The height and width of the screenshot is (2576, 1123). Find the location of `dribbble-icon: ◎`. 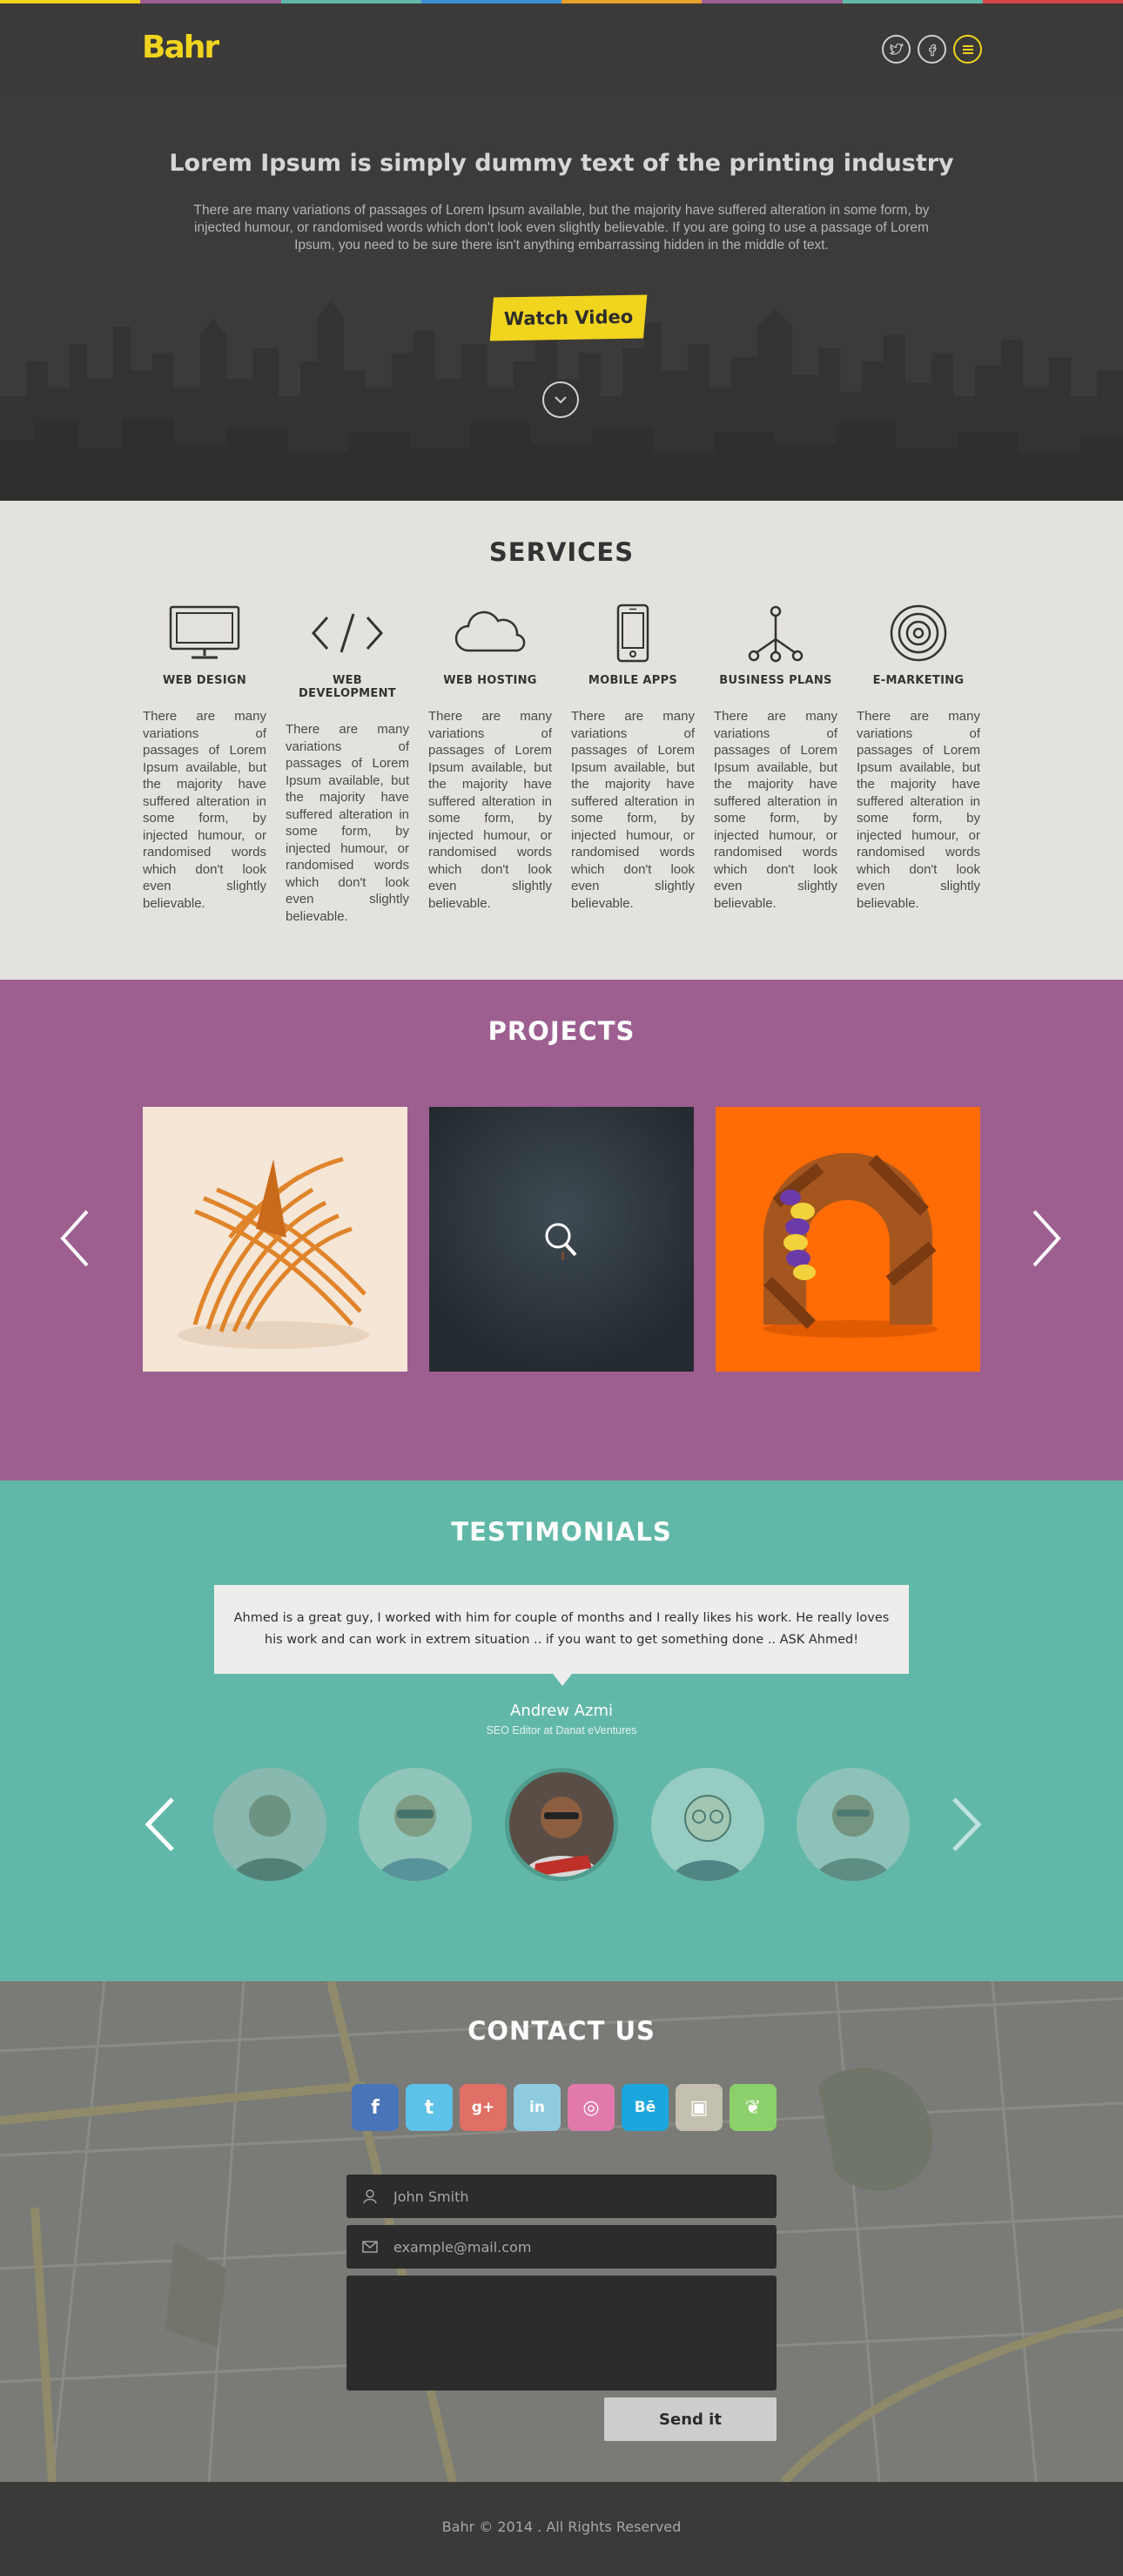

dribbble-icon: ◎ is located at coordinates (591, 2107).